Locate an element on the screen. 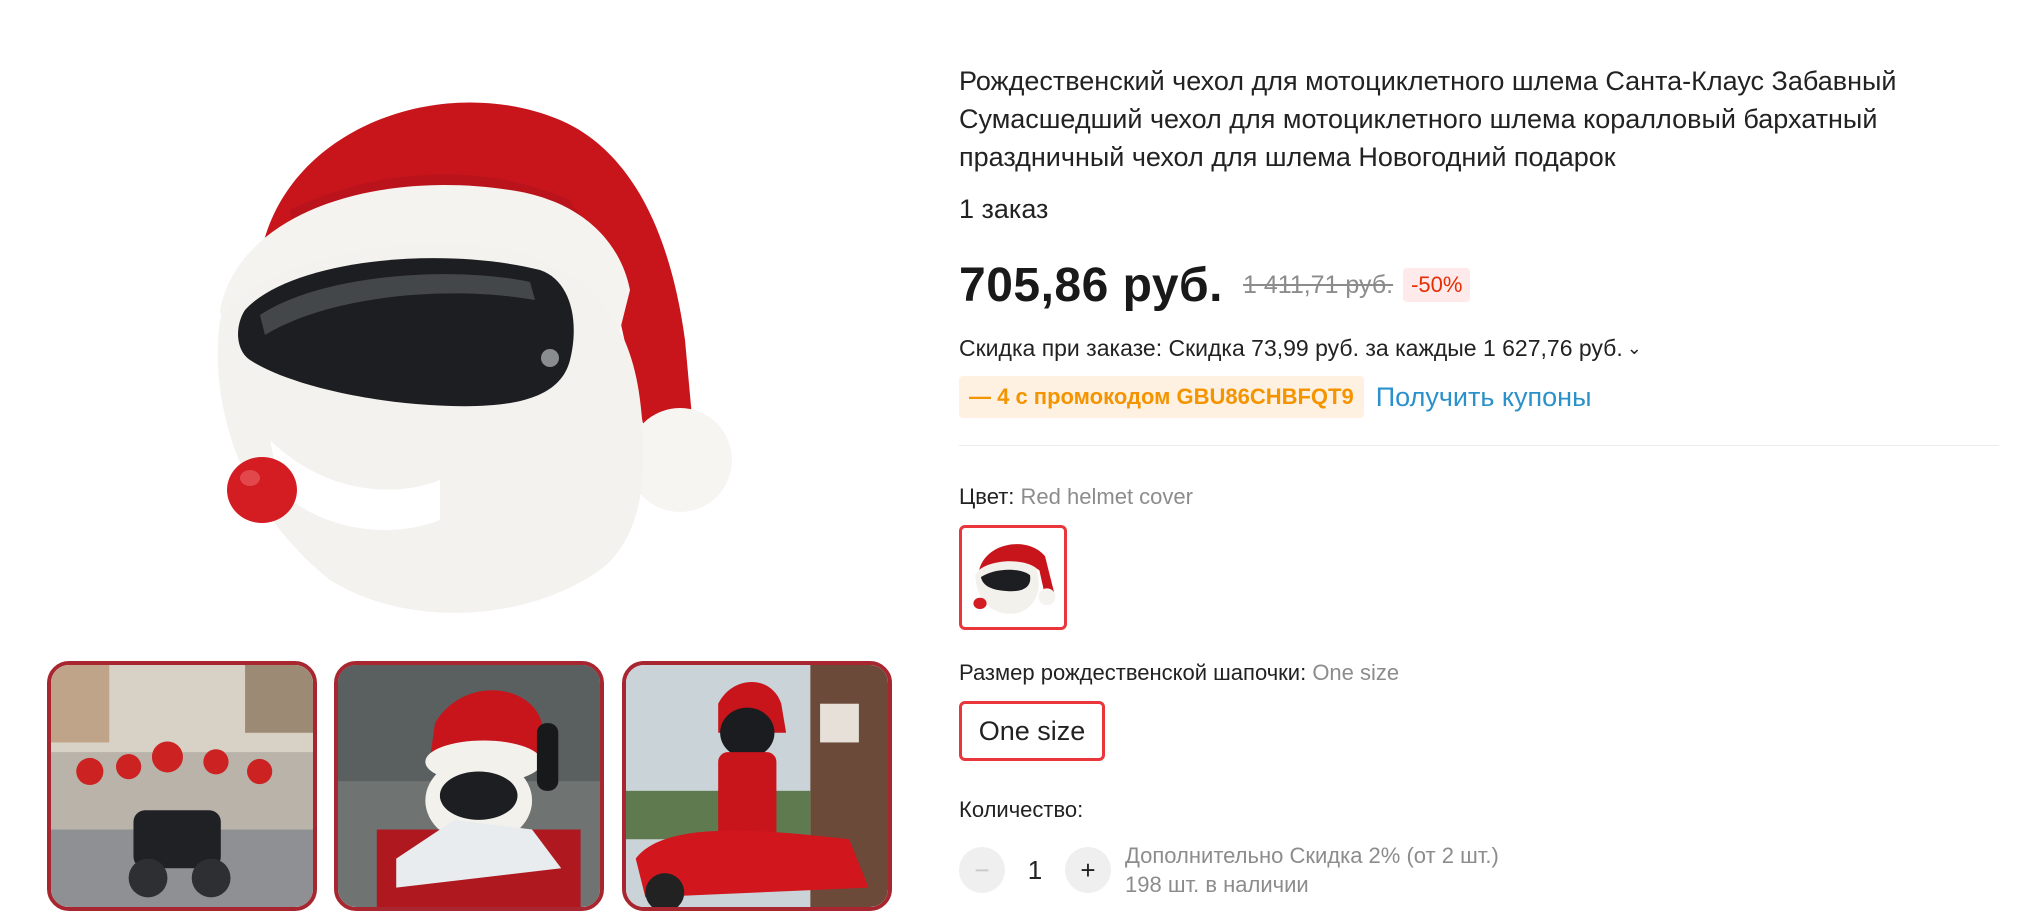  minus-icon: − is located at coordinates (982, 869).